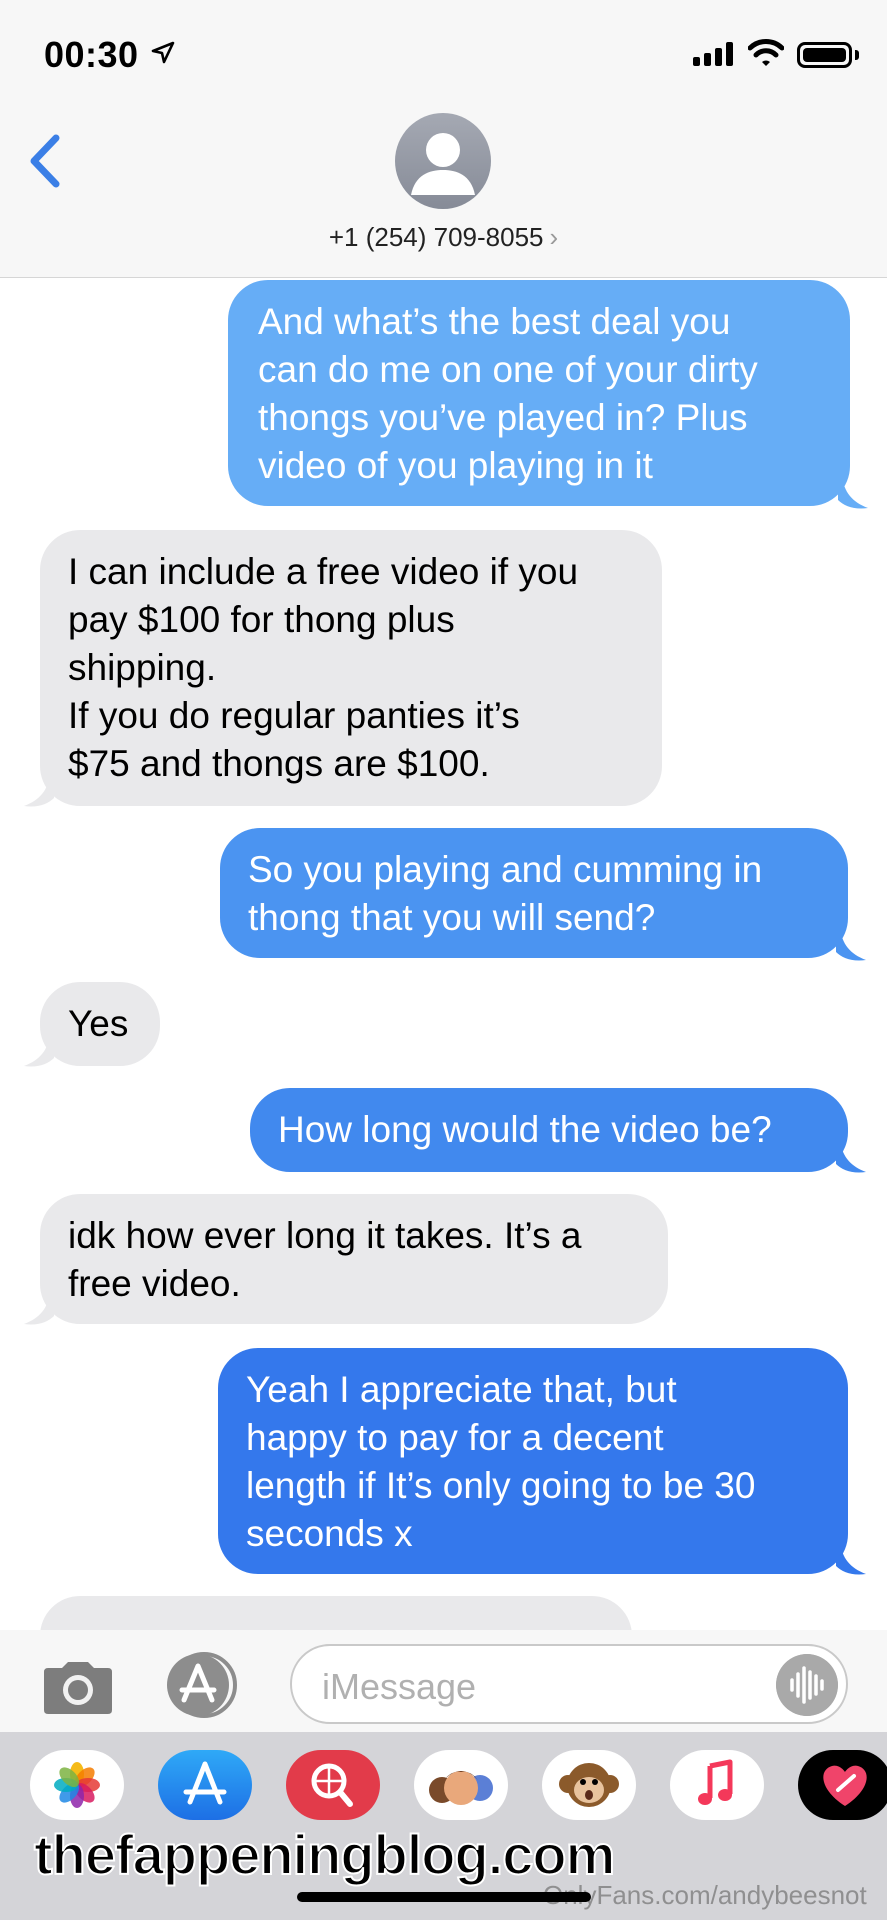 This screenshot has height=1920, width=887. What do you see at coordinates (713, 54) in the screenshot?
I see `cellular-signal-icon` at bounding box center [713, 54].